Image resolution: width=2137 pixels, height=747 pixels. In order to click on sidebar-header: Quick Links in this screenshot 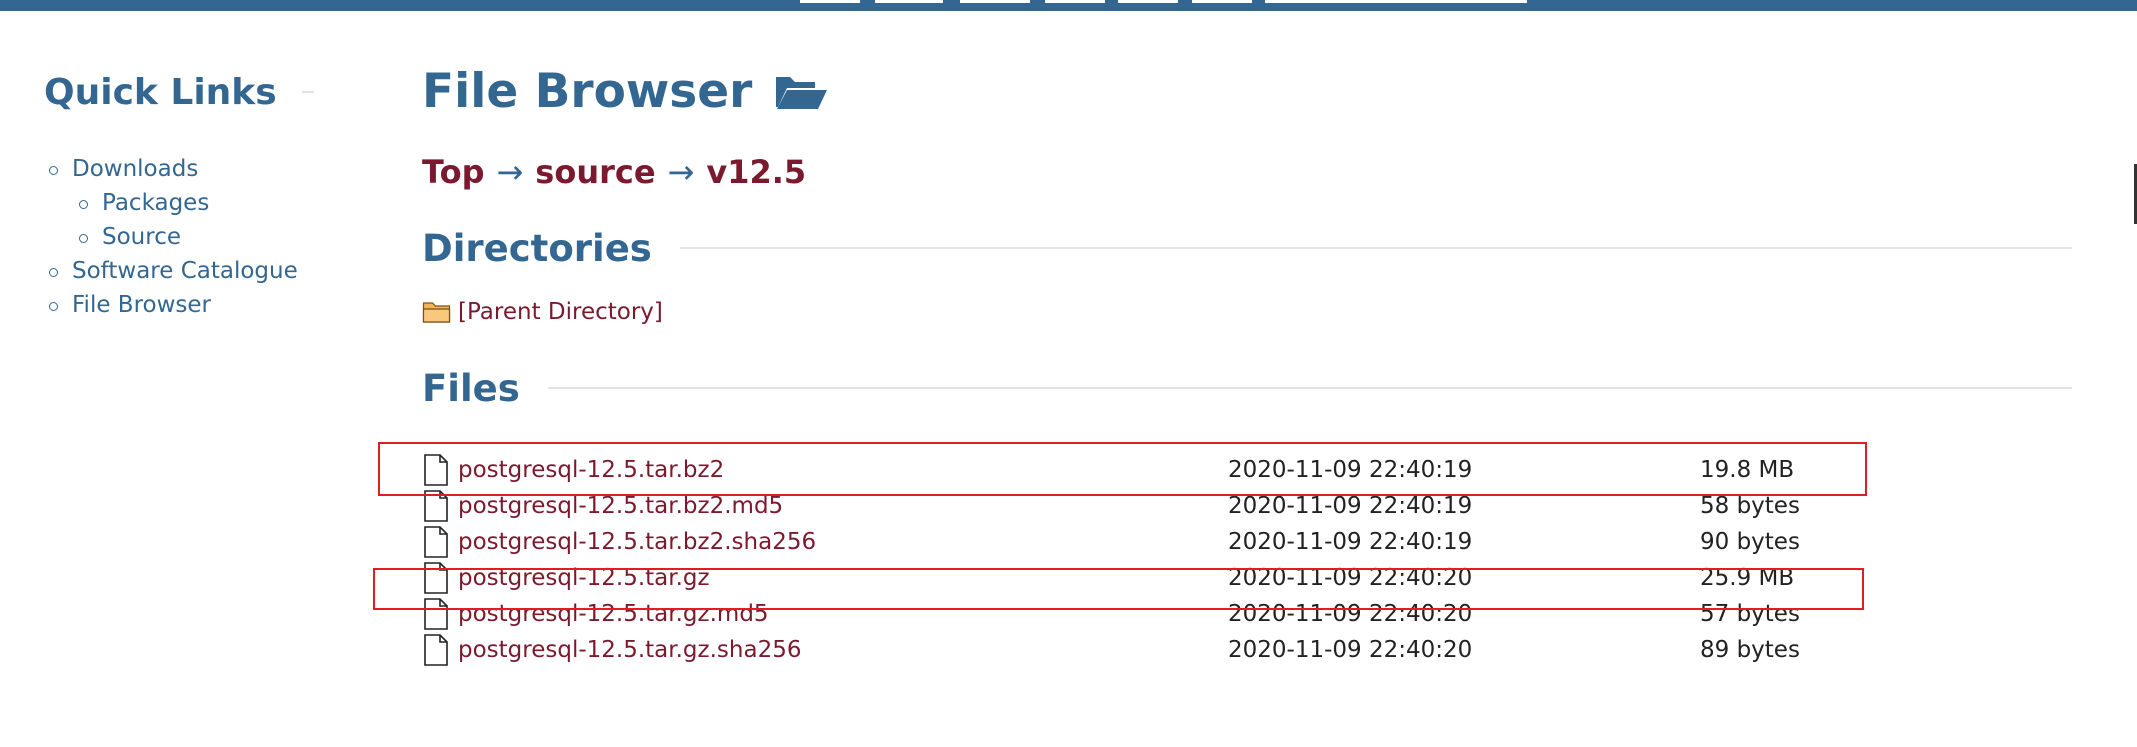, I will do `click(179, 92)`.